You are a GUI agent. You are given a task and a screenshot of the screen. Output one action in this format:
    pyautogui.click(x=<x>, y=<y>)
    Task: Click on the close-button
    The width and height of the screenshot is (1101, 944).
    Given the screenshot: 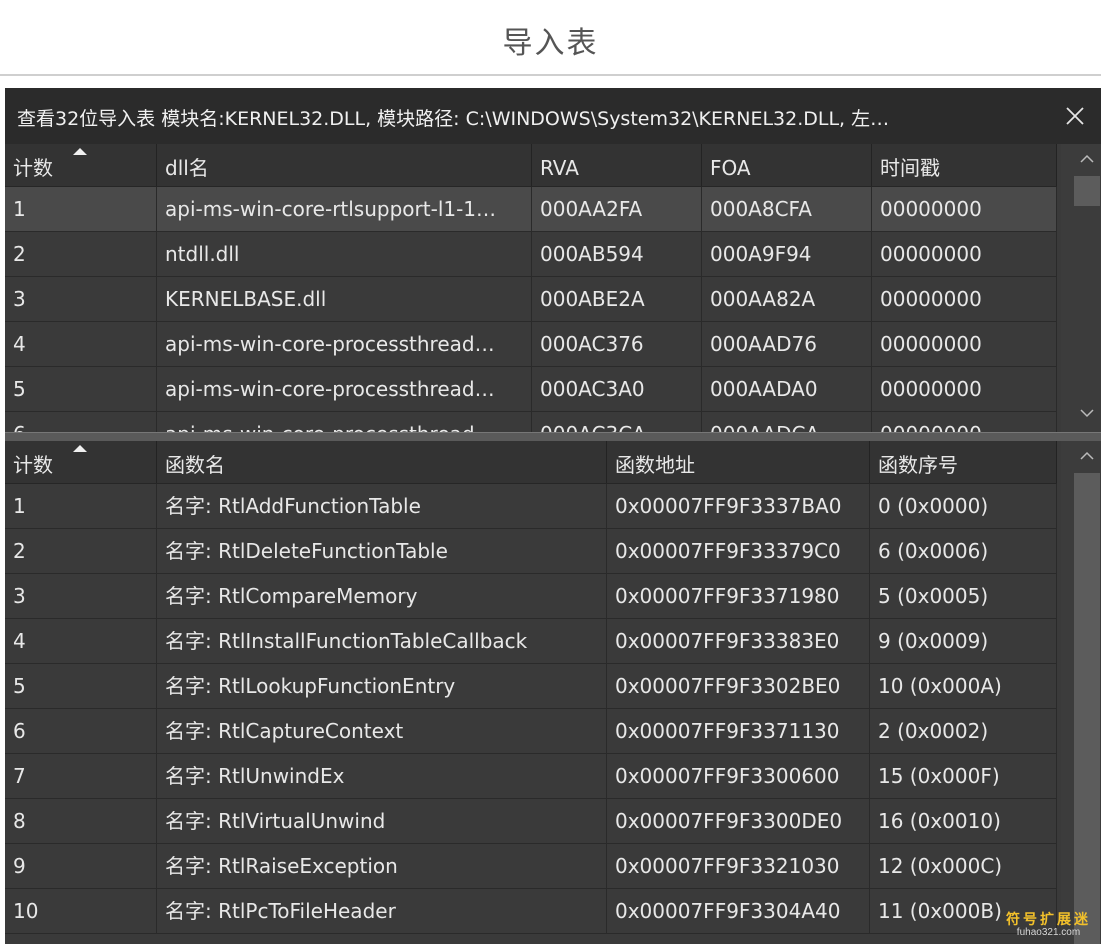 What is the action you would take?
    pyautogui.click(x=1075, y=116)
    